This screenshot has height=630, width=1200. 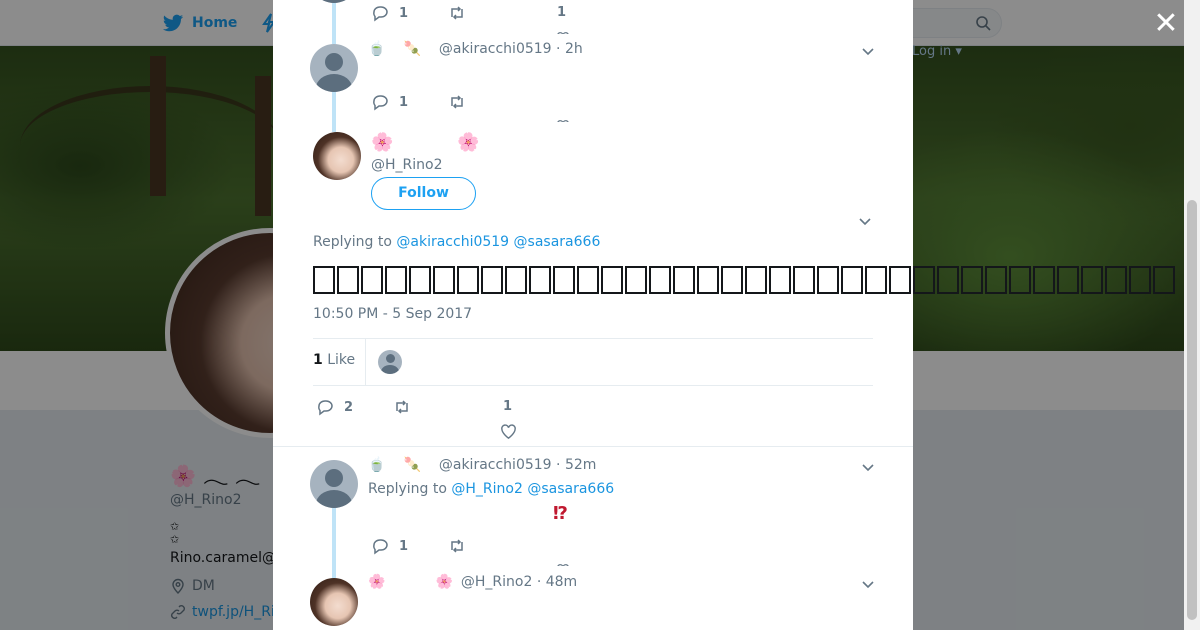 I want to click on main-tweet-timestamp: 10:50 PM - 5 Sep 2017, so click(x=392, y=314).